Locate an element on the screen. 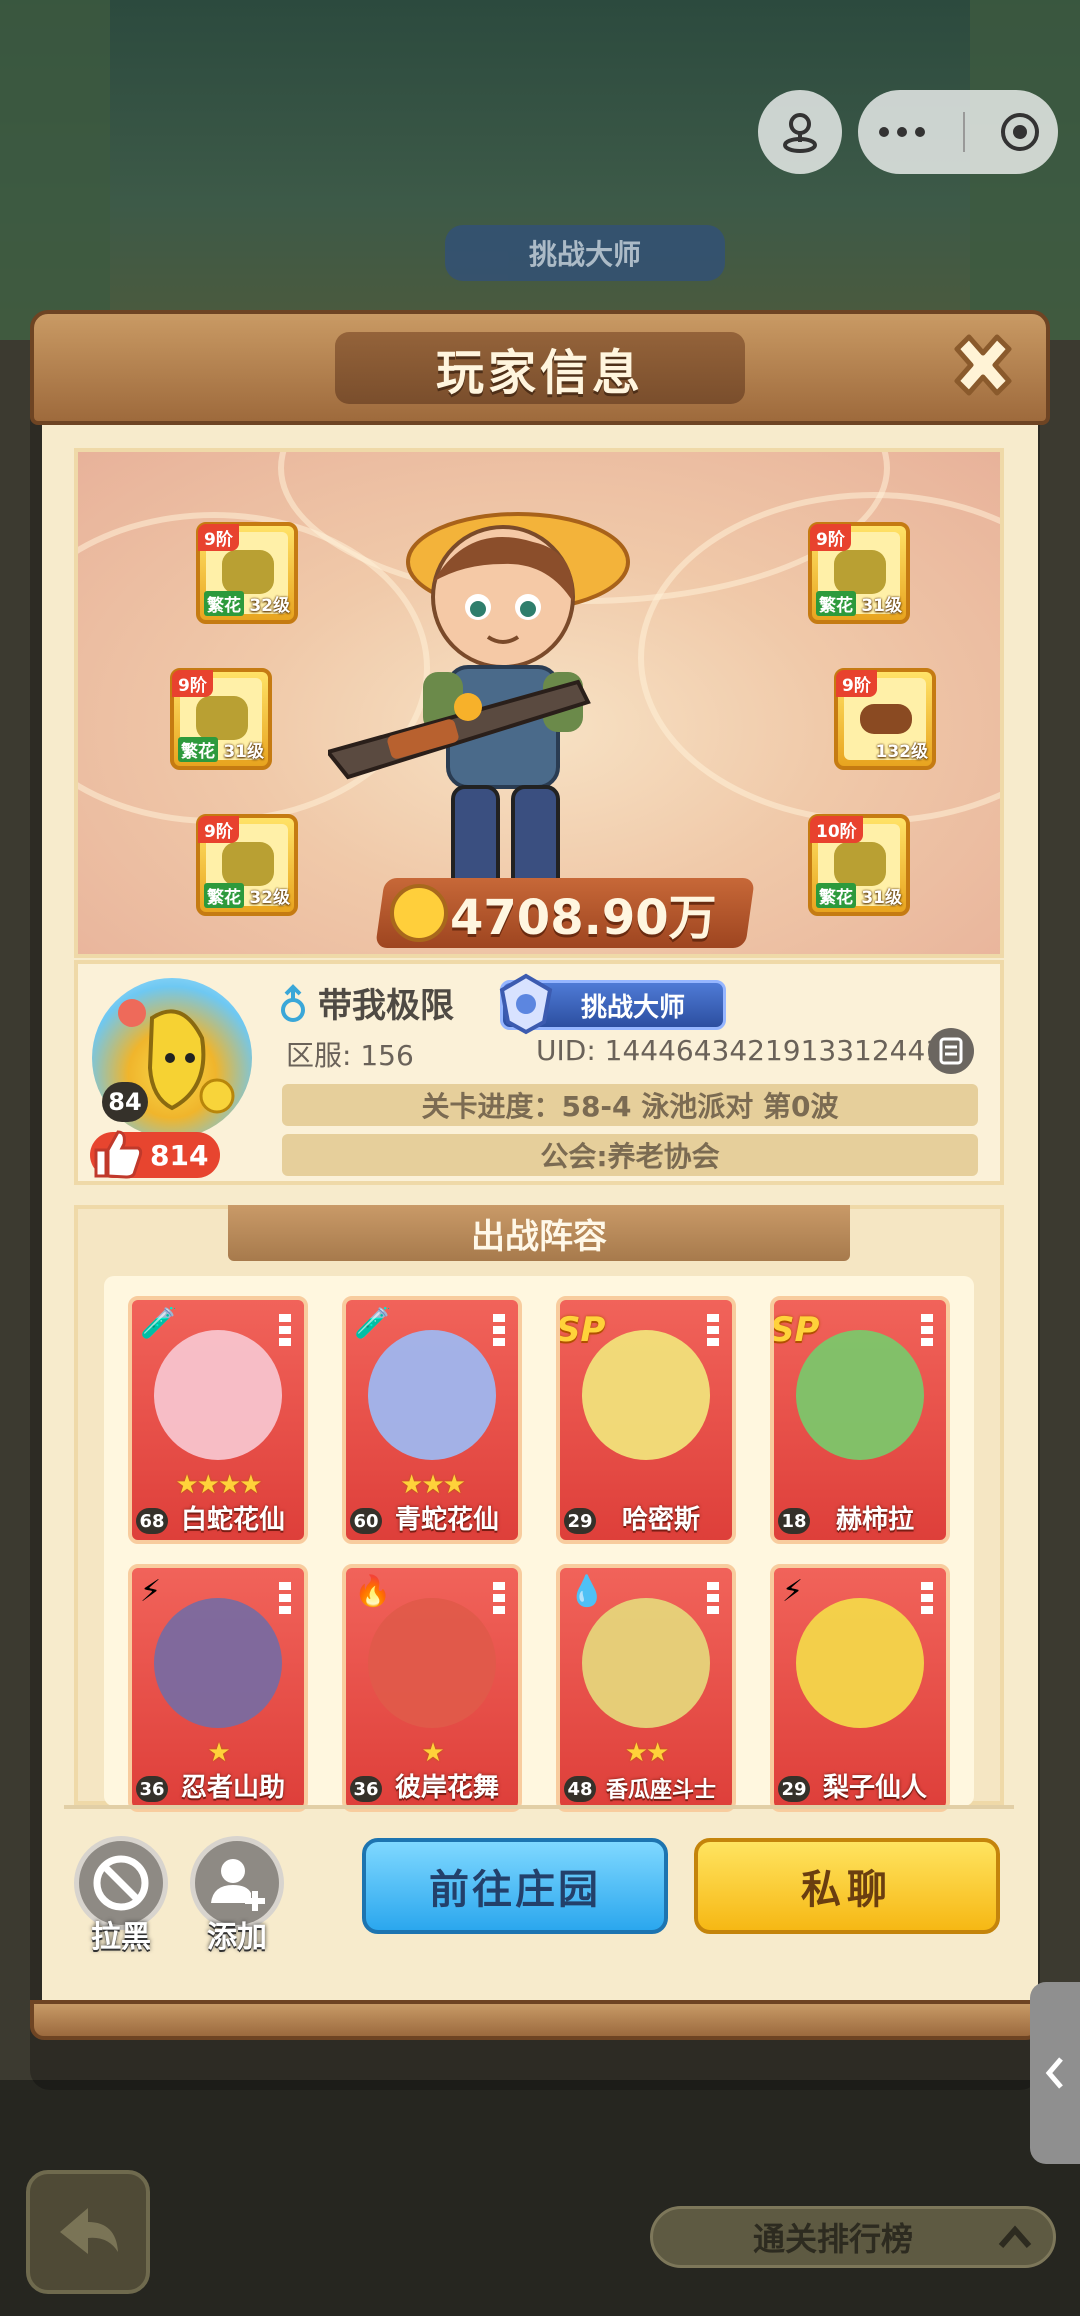  hat-icon is located at coordinates (248, 572).